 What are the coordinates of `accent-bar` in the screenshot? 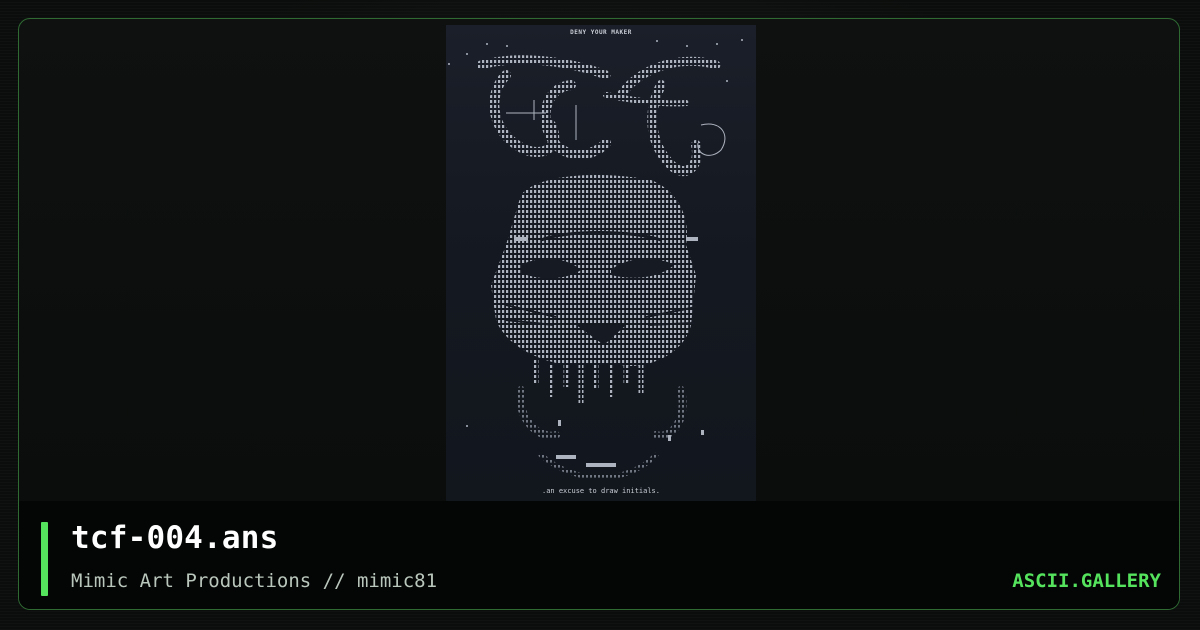 It's located at (44, 559).